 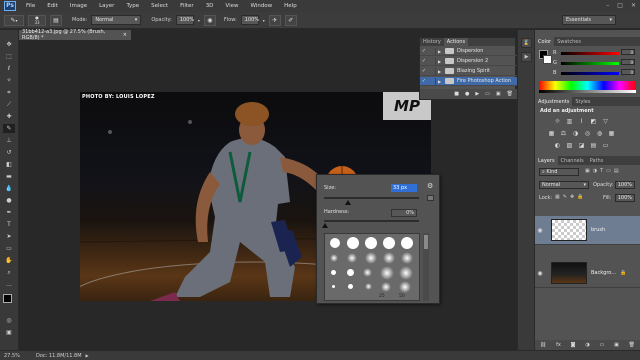 I want to click on blue-channel-slider, so click(x=590, y=73).